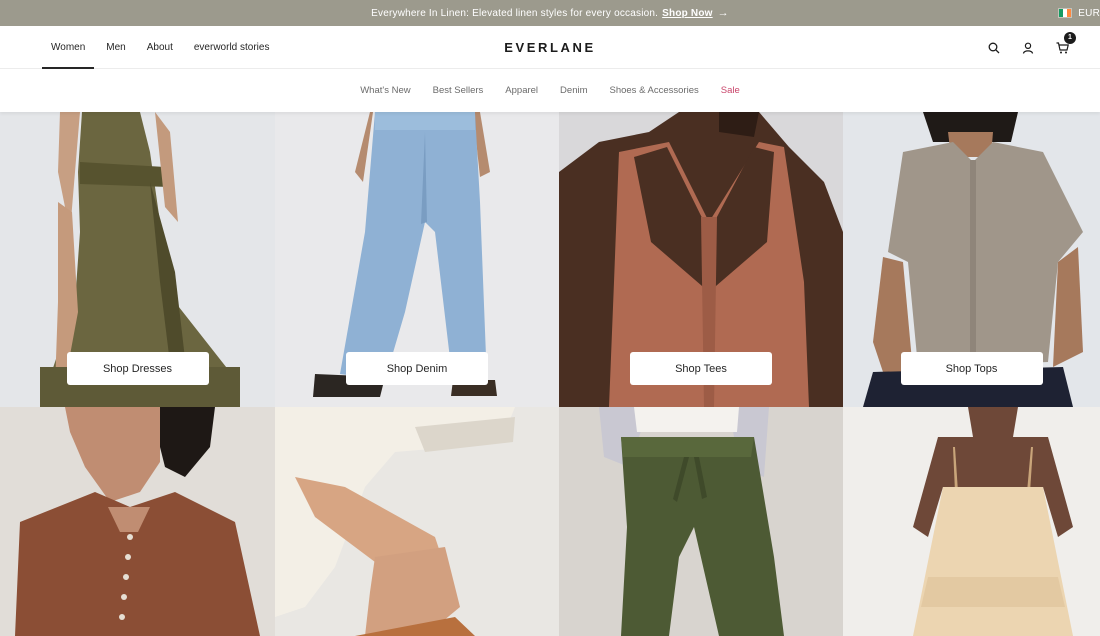 Image resolution: width=1100 pixels, height=636 pixels. What do you see at coordinates (730, 90) in the screenshot?
I see `category-sale: Sale` at bounding box center [730, 90].